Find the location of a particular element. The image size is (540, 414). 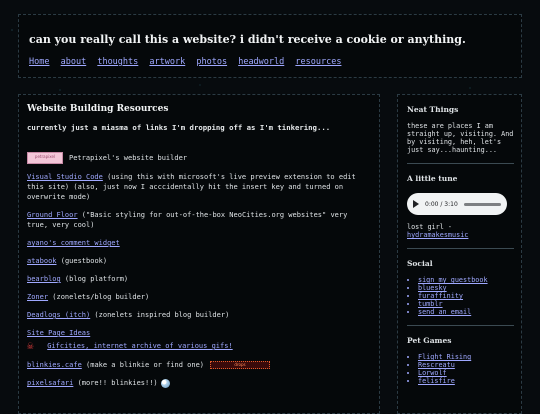

red-bird-icon: ☠ is located at coordinates (30, 345).